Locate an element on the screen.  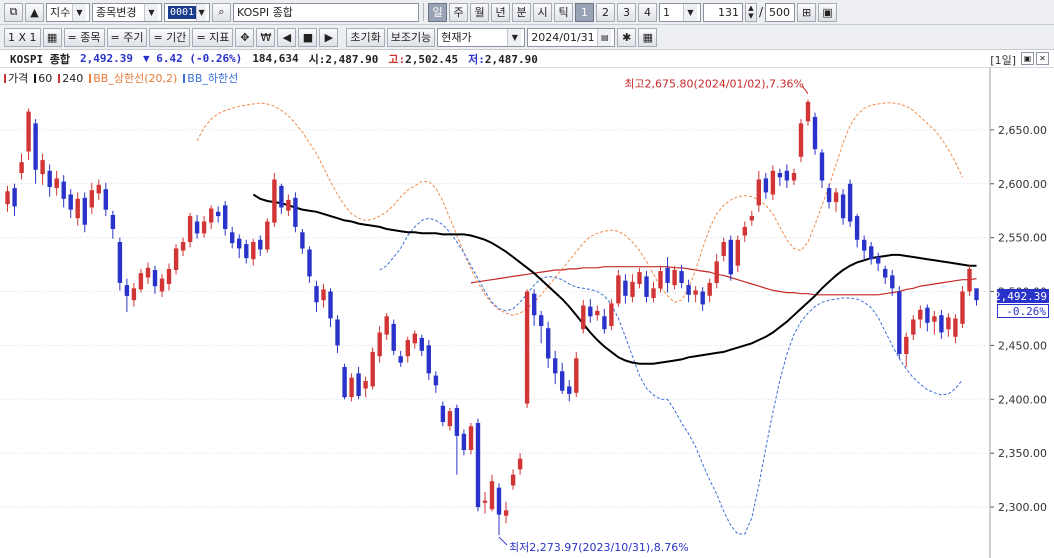
period-minute-tab: 분 is located at coordinates (521, 12).